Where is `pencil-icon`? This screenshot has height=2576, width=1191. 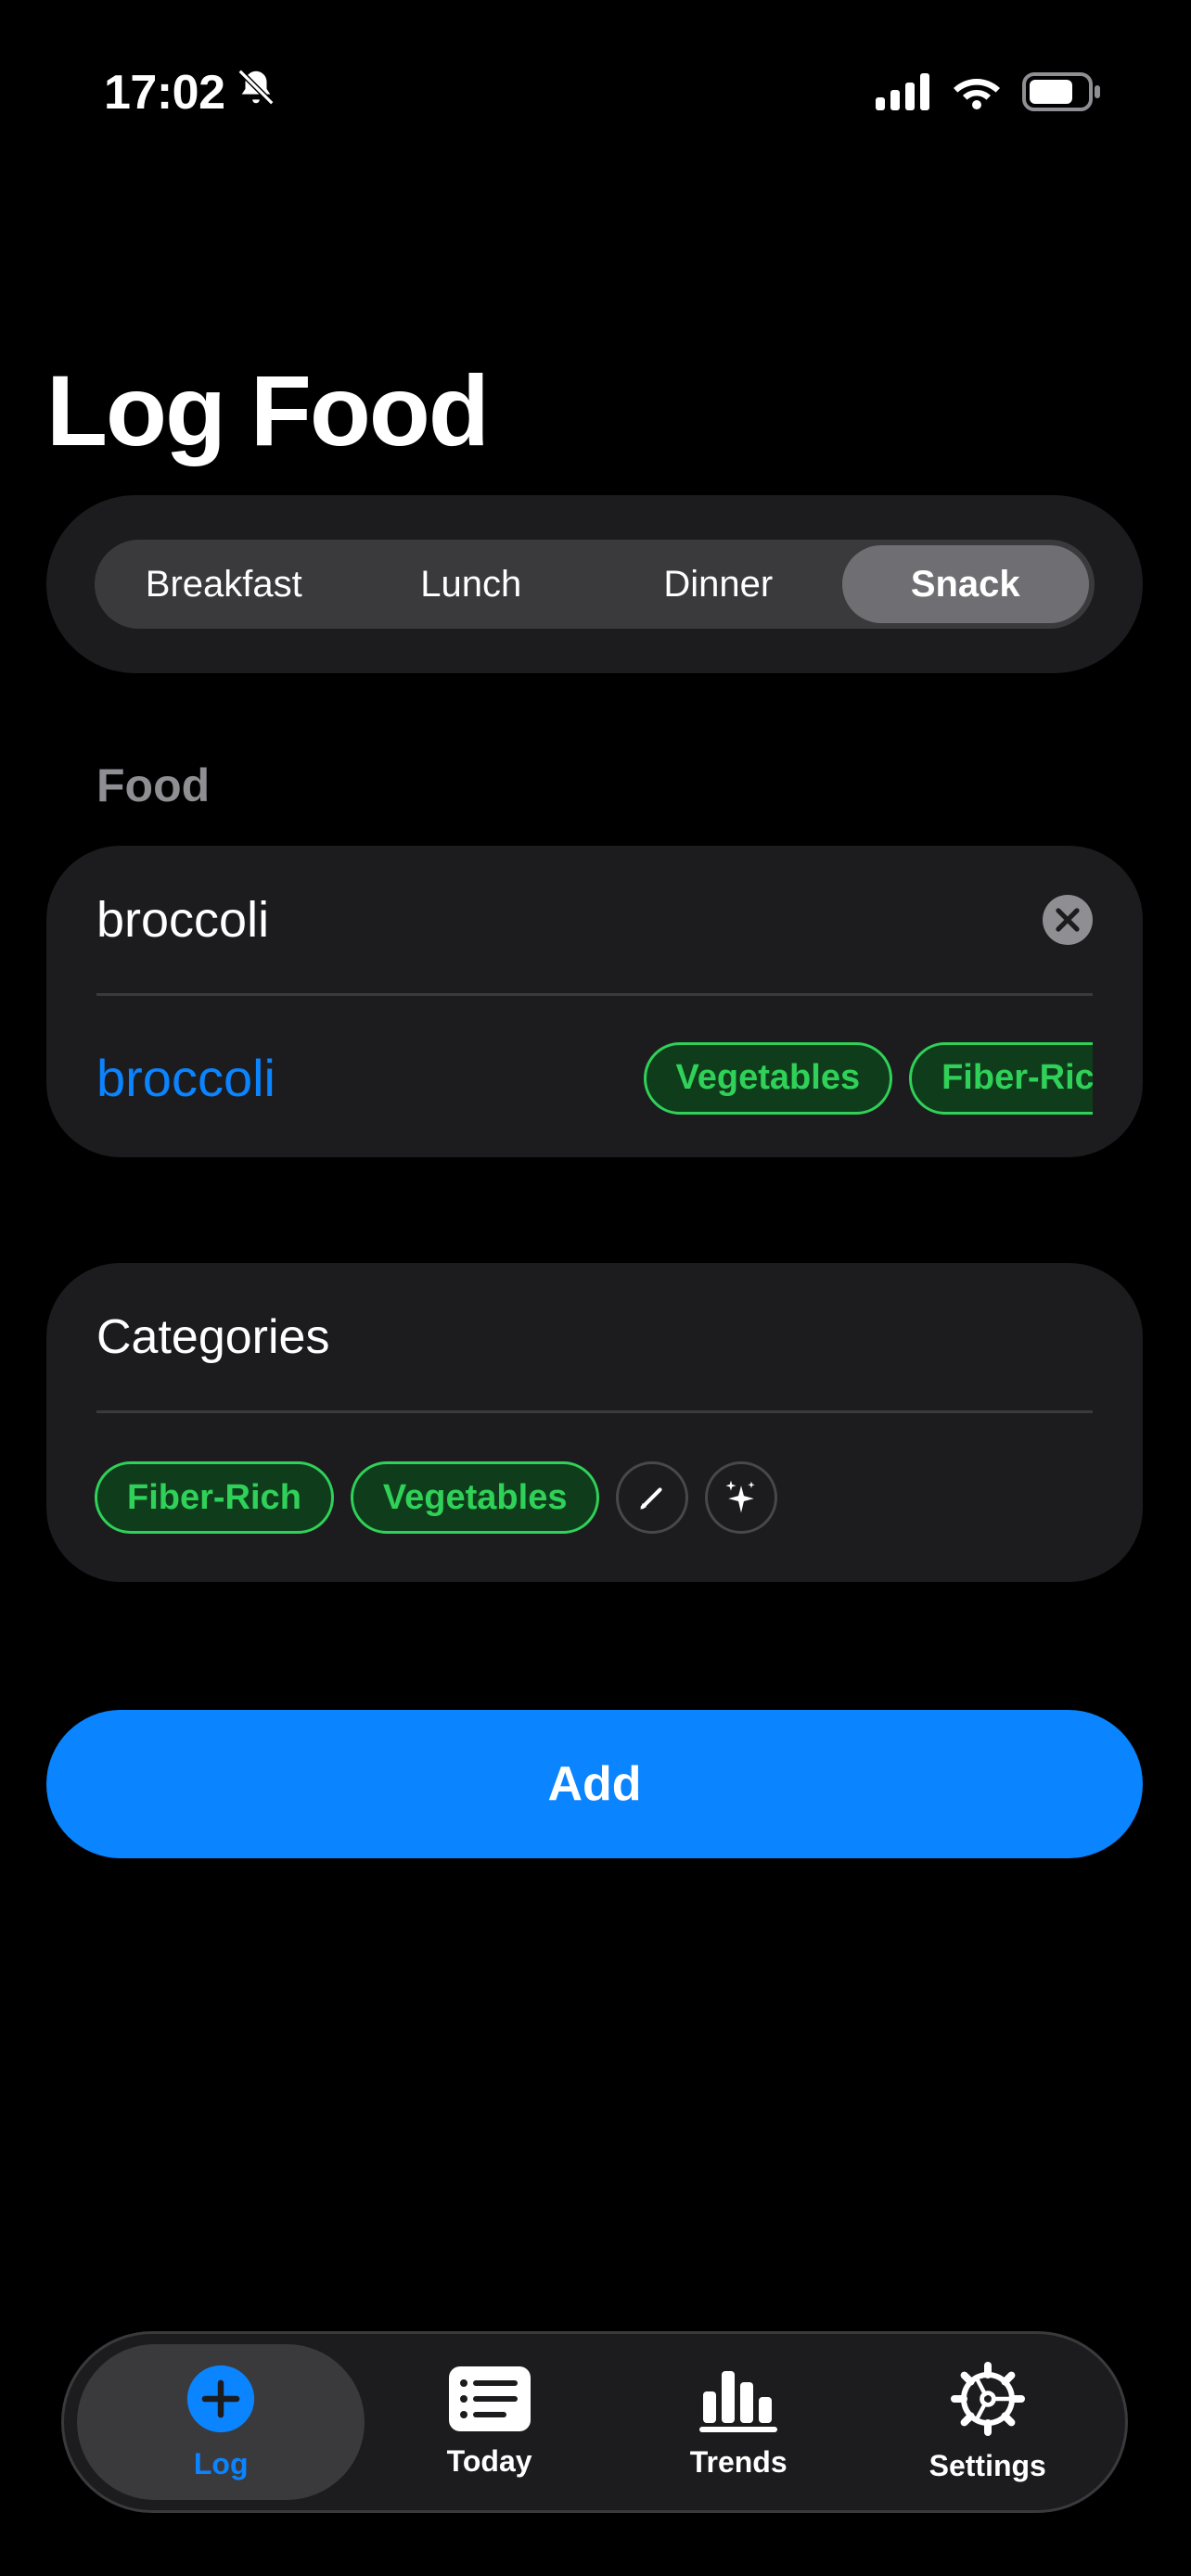 pencil-icon is located at coordinates (651, 1498).